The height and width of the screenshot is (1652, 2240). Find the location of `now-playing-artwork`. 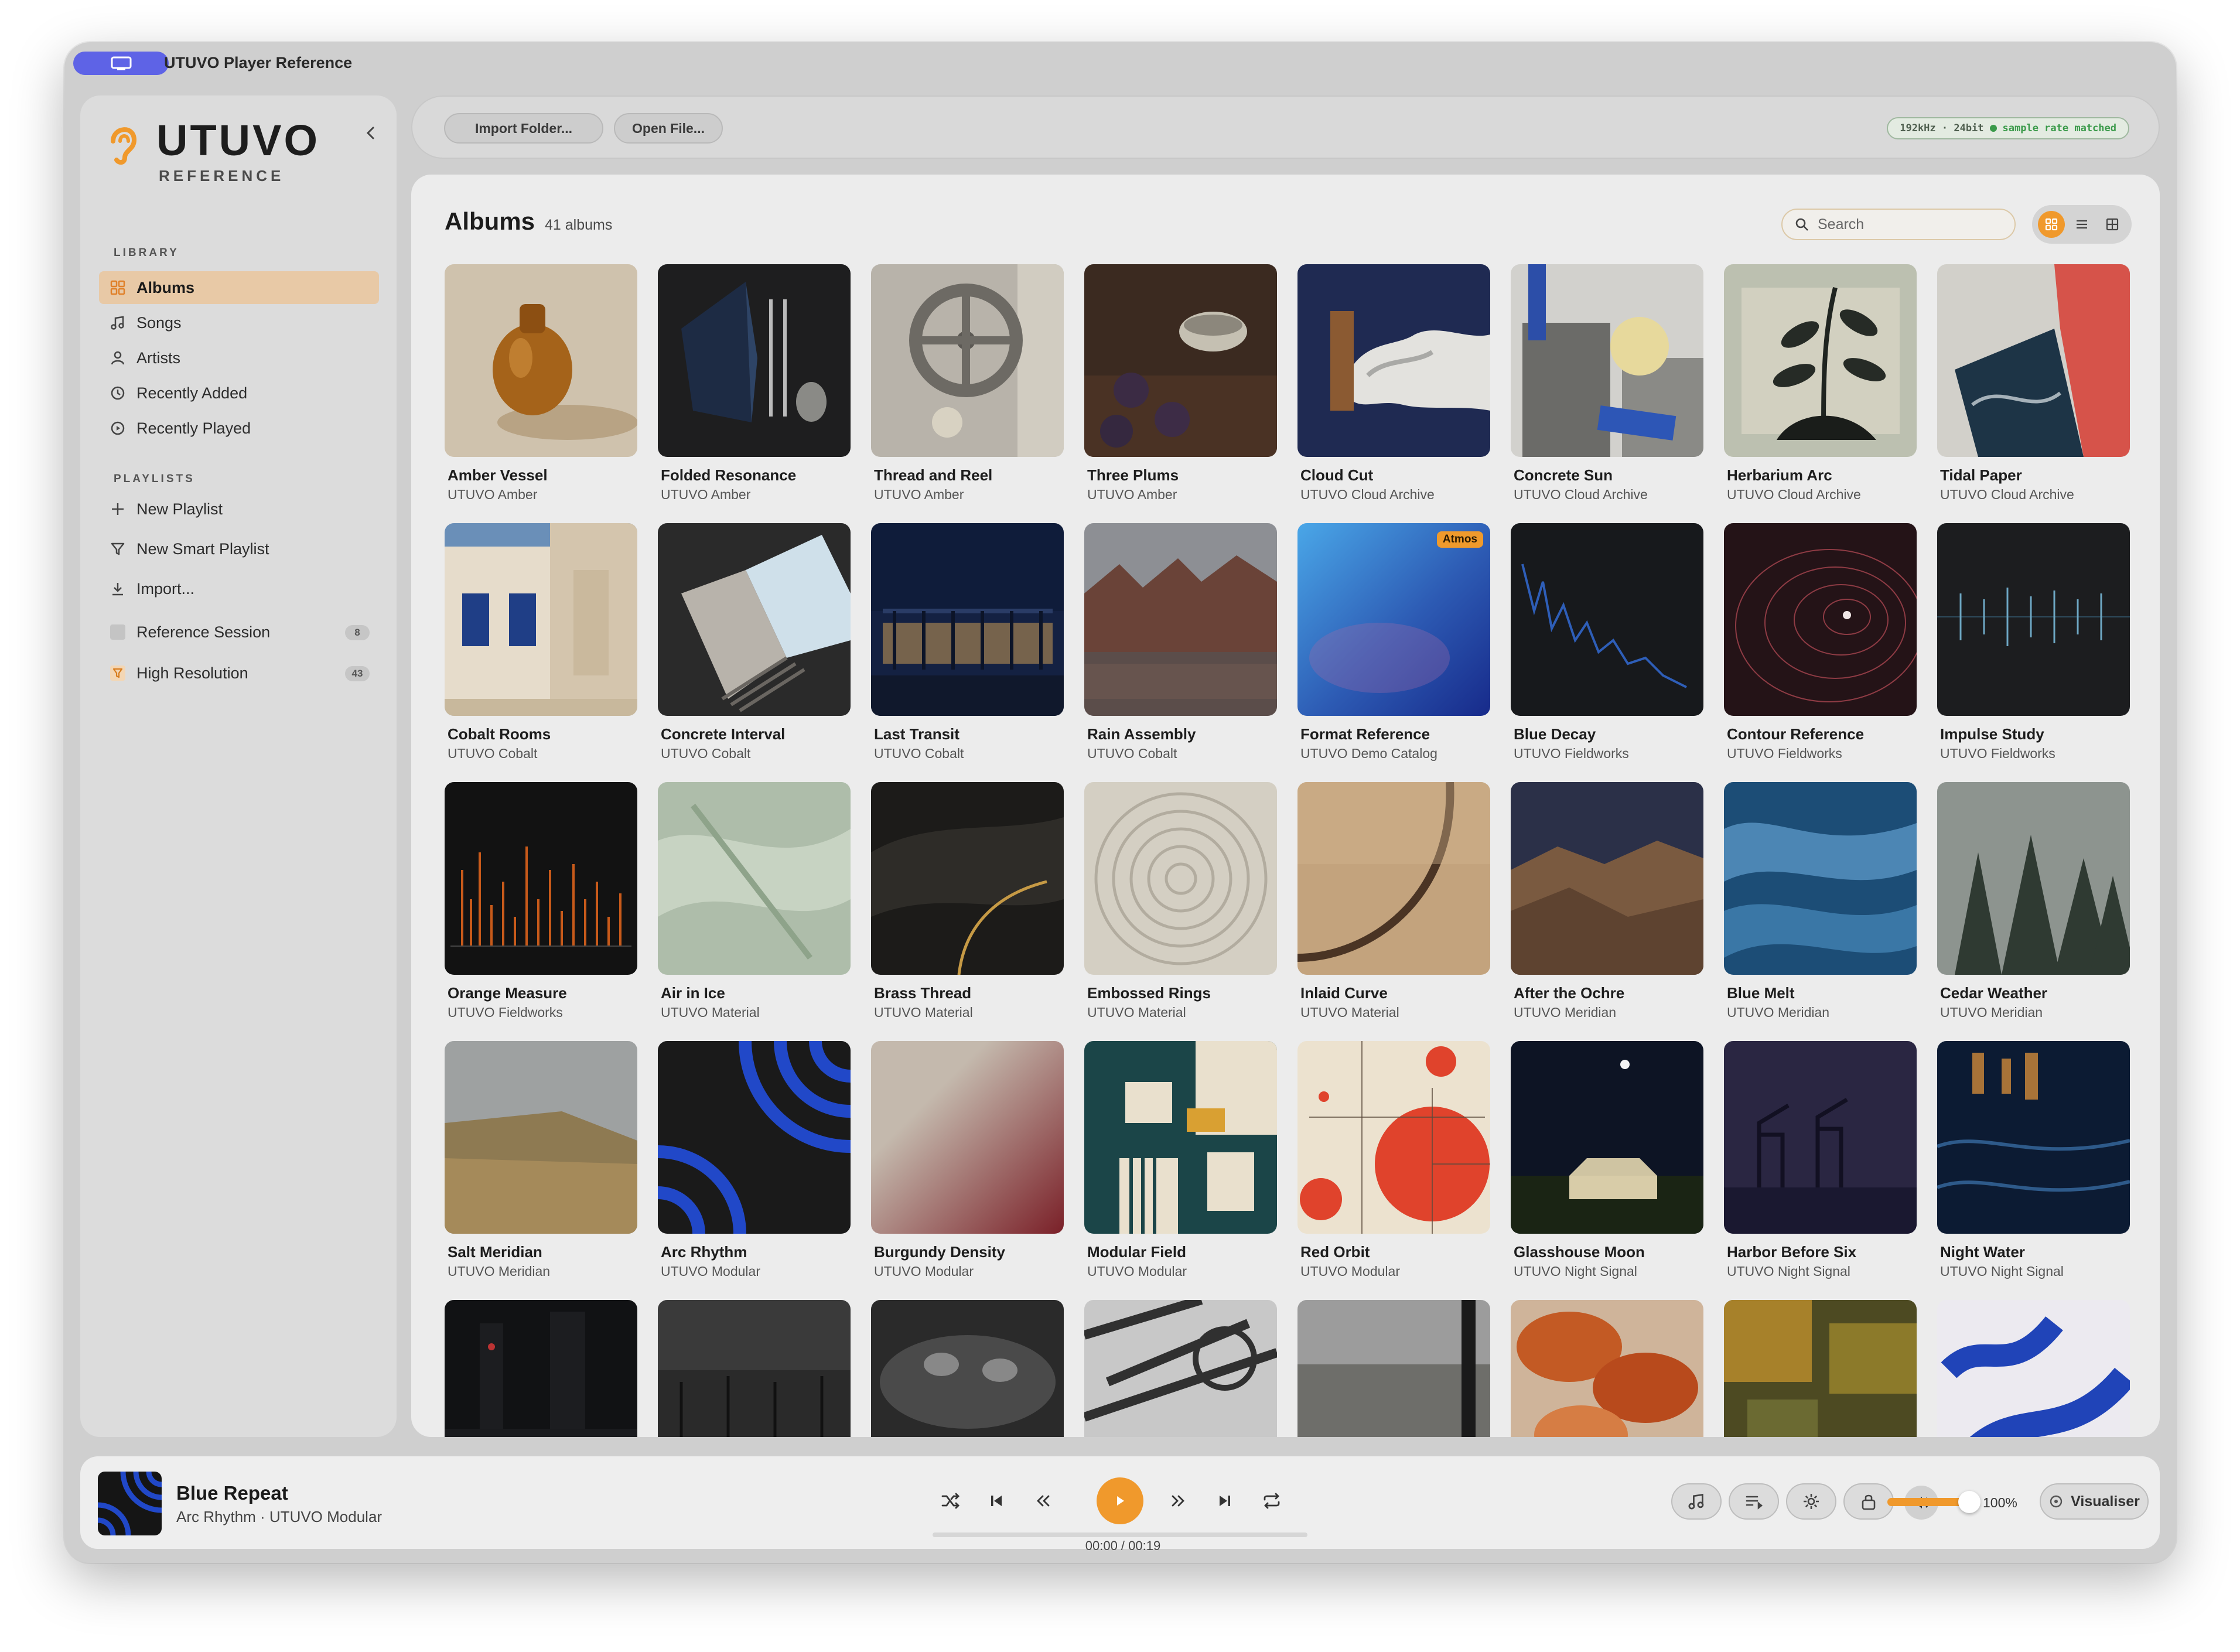

now-playing-artwork is located at coordinates (130, 1503).